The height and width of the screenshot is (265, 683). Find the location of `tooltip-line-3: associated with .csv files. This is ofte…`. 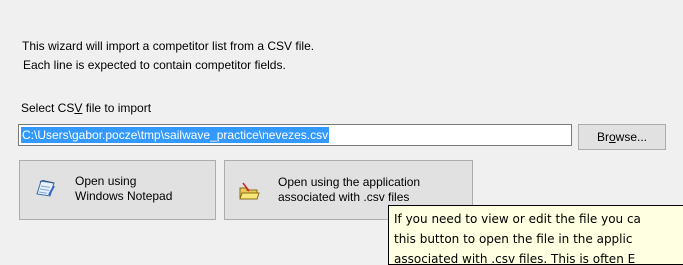

tooltip-line-3: associated with .csv files. This is ofte… is located at coordinates (515, 258).